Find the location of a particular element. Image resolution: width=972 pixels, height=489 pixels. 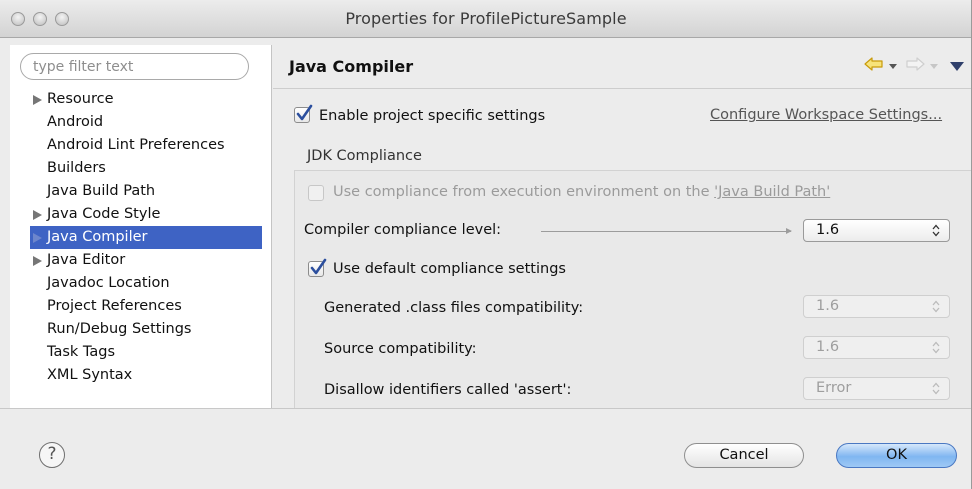

use-default-compliance-label: Use default compliance settings is located at coordinates (449, 269).